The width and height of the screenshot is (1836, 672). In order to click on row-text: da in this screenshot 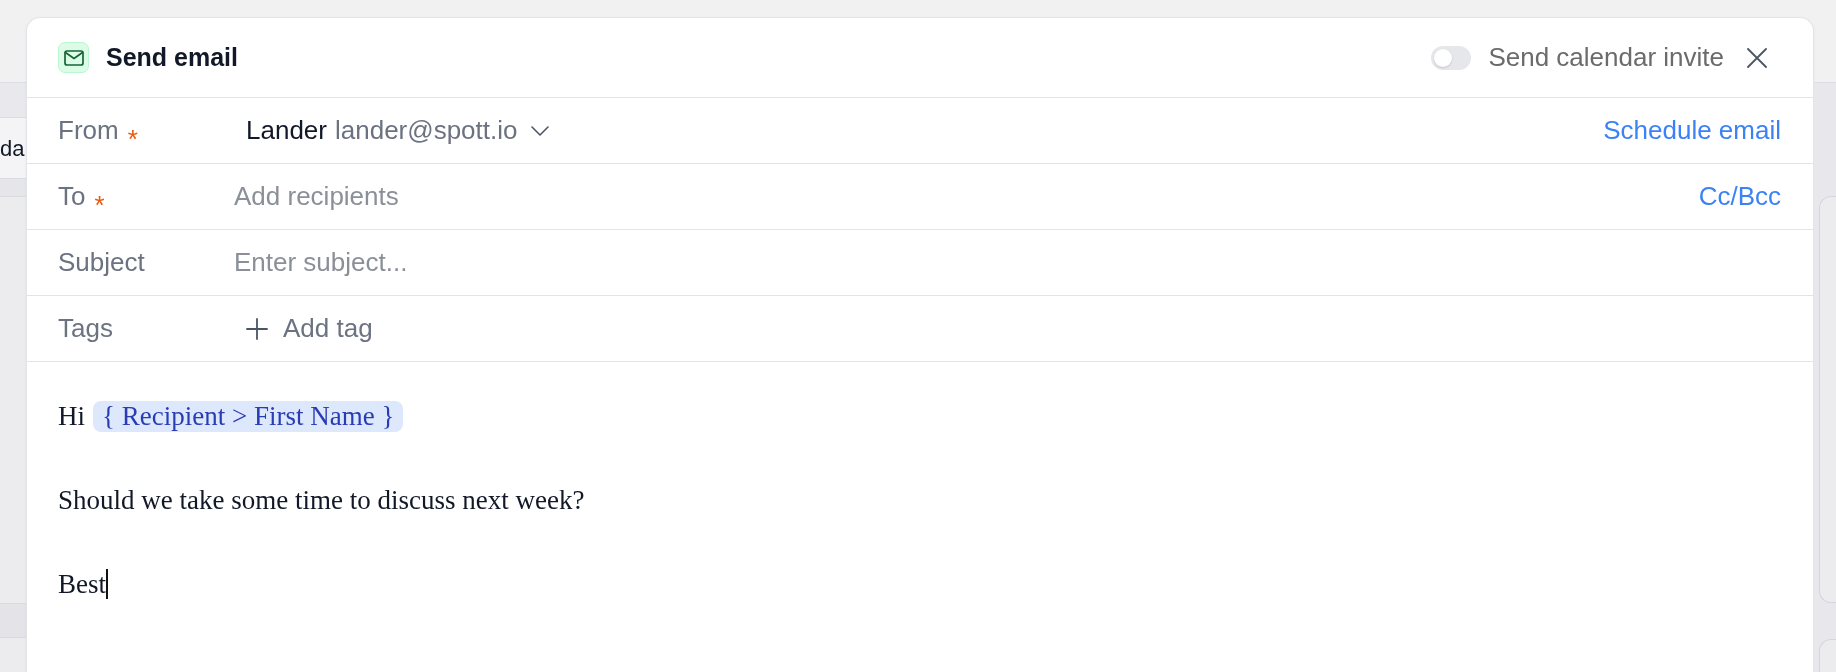, I will do `click(12, 148)`.